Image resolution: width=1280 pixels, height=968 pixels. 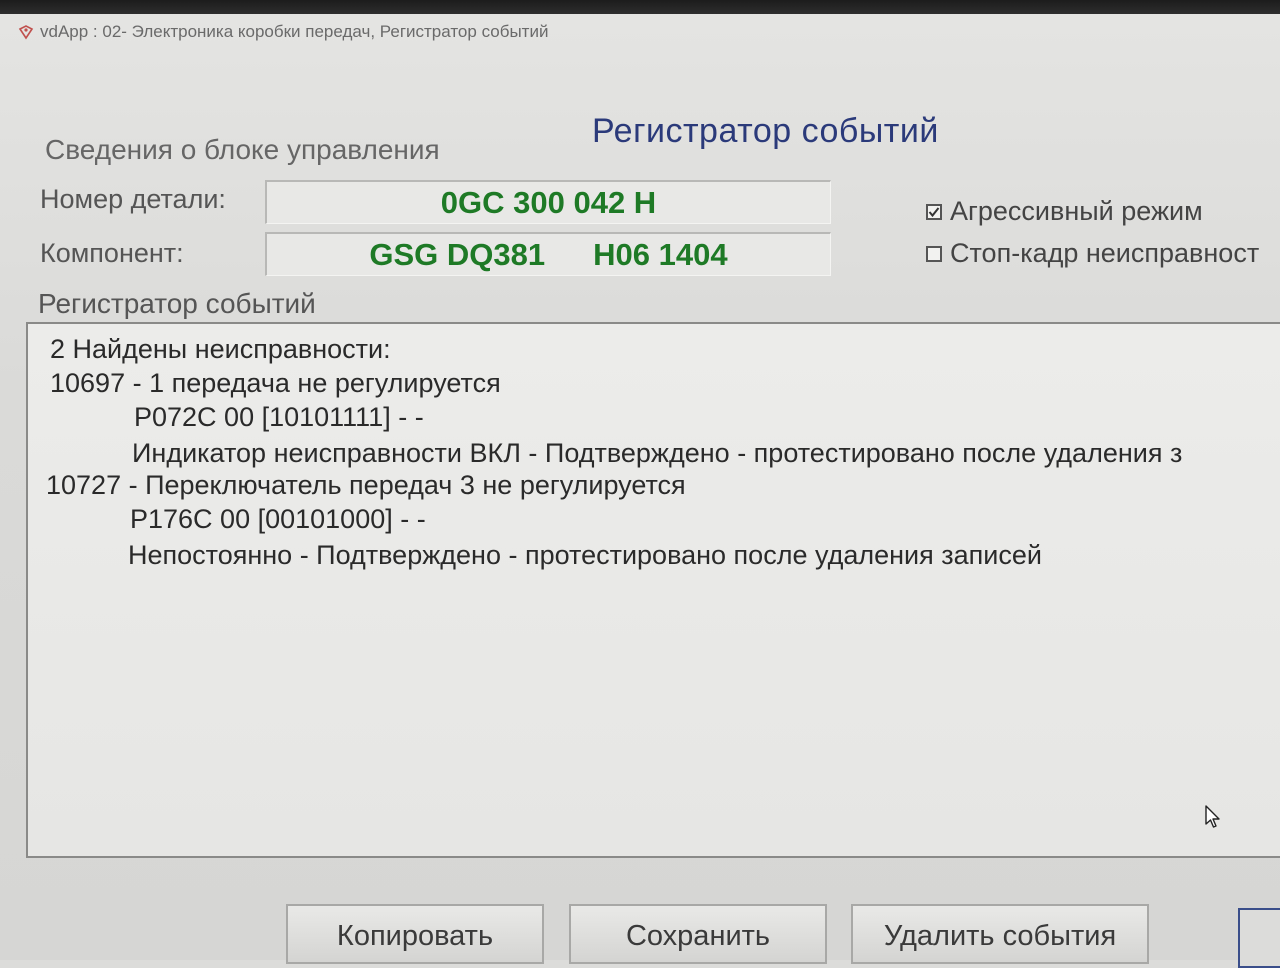 What do you see at coordinates (275, 383) in the screenshot?
I see `log-line: 10697 - 1 передача не регулируется` at bounding box center [275, 383].